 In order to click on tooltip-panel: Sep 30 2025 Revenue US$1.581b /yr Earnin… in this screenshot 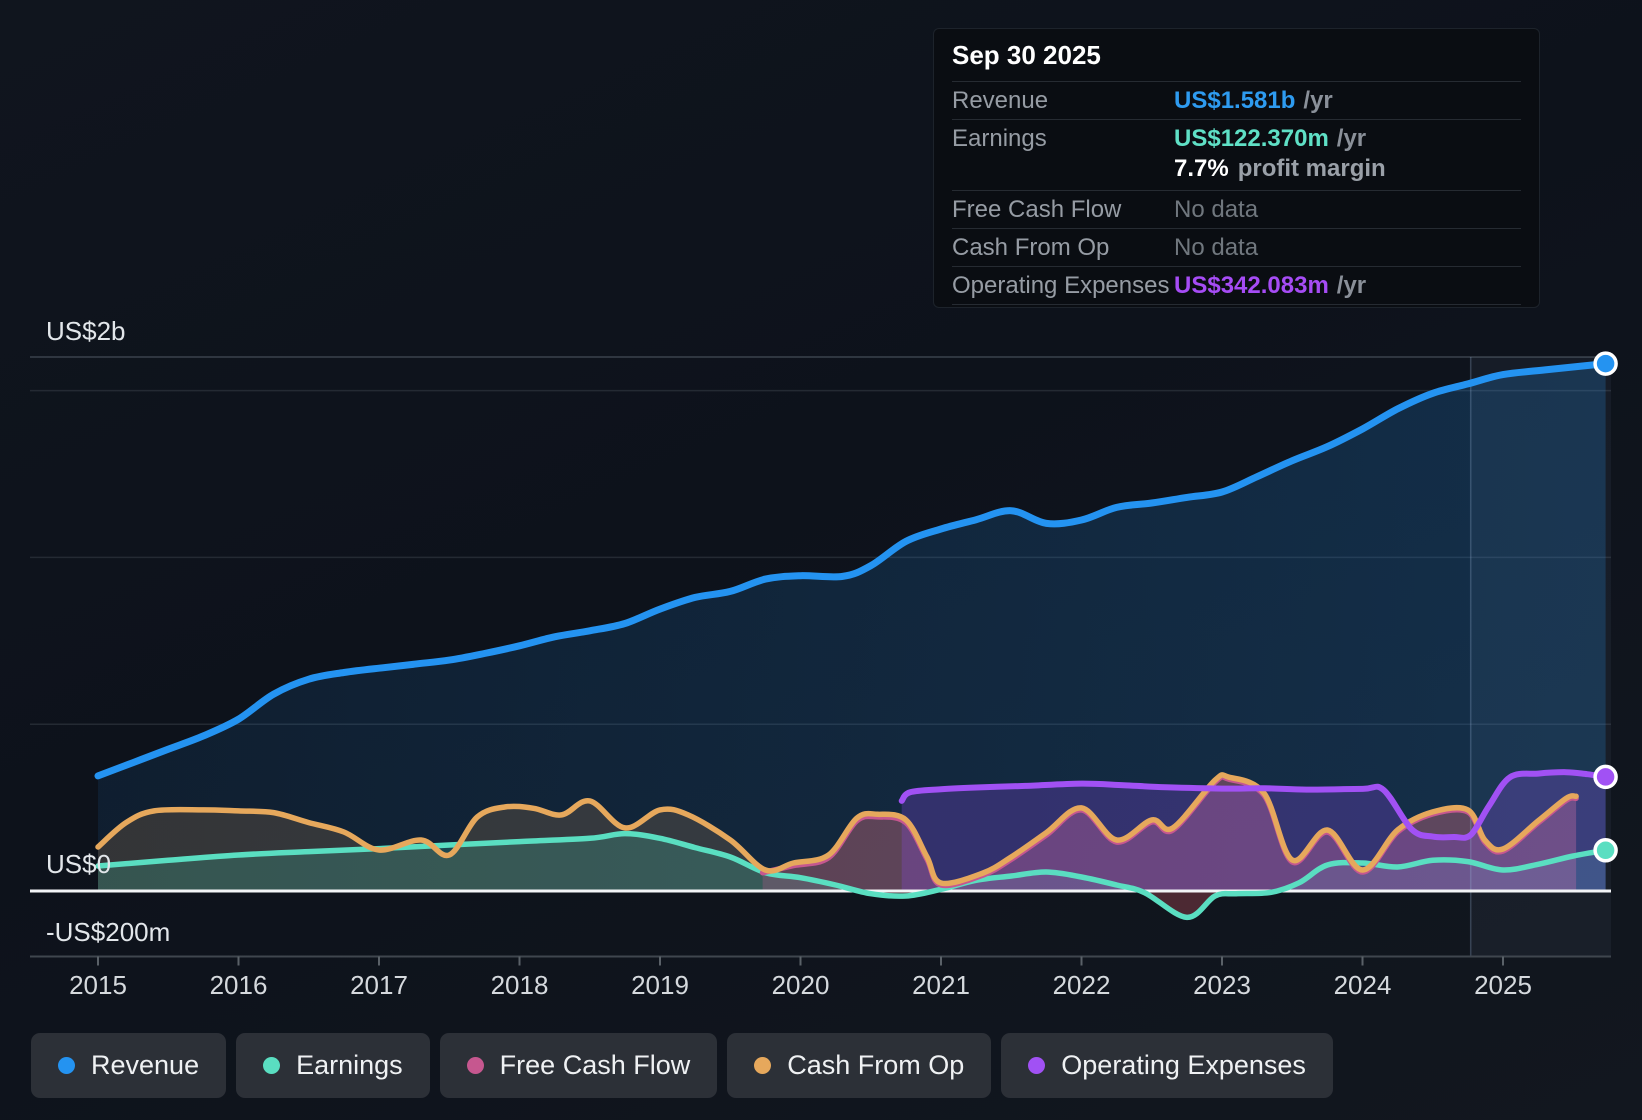, I will do `click(1236, 168)`.